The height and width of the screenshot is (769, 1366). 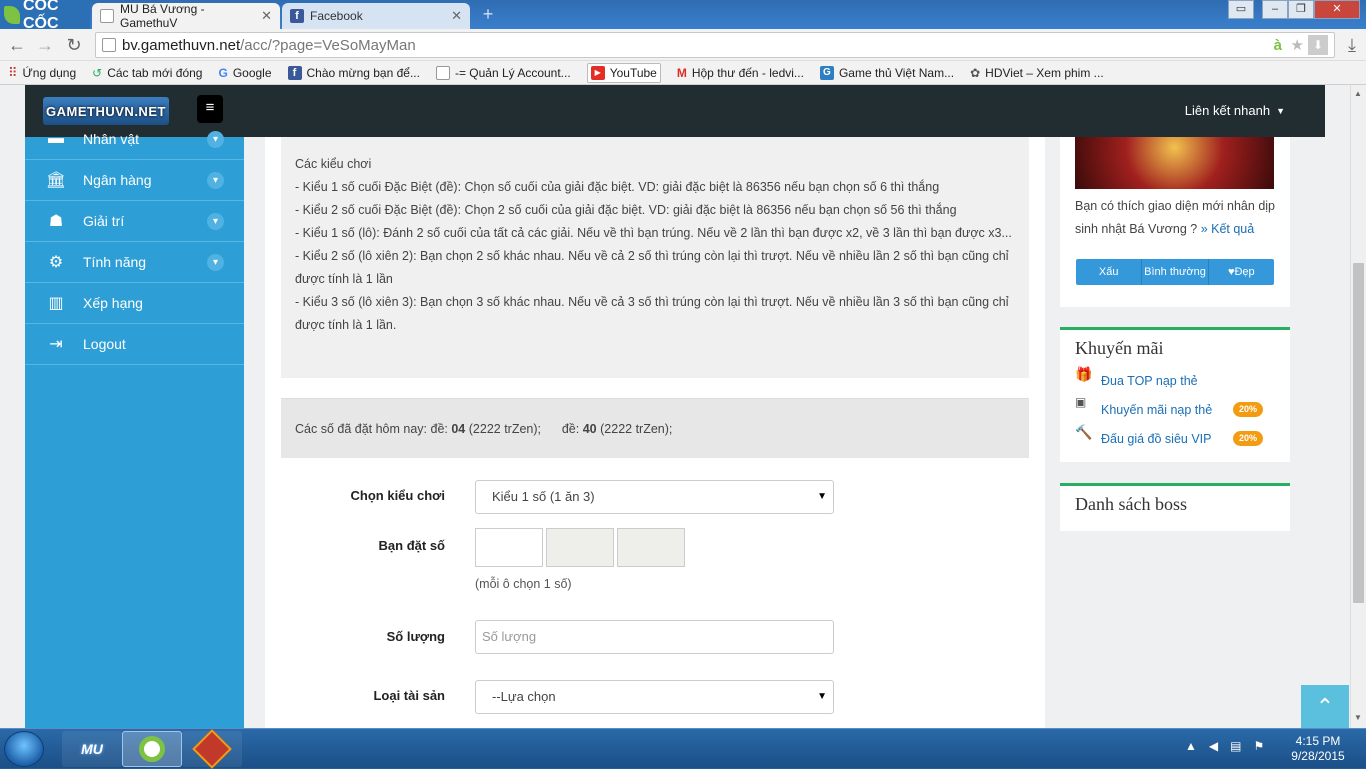 I want to click on promo-link-dau-gia: Đấu giá đồ siêu VIP, so click(x=1156, y=439).